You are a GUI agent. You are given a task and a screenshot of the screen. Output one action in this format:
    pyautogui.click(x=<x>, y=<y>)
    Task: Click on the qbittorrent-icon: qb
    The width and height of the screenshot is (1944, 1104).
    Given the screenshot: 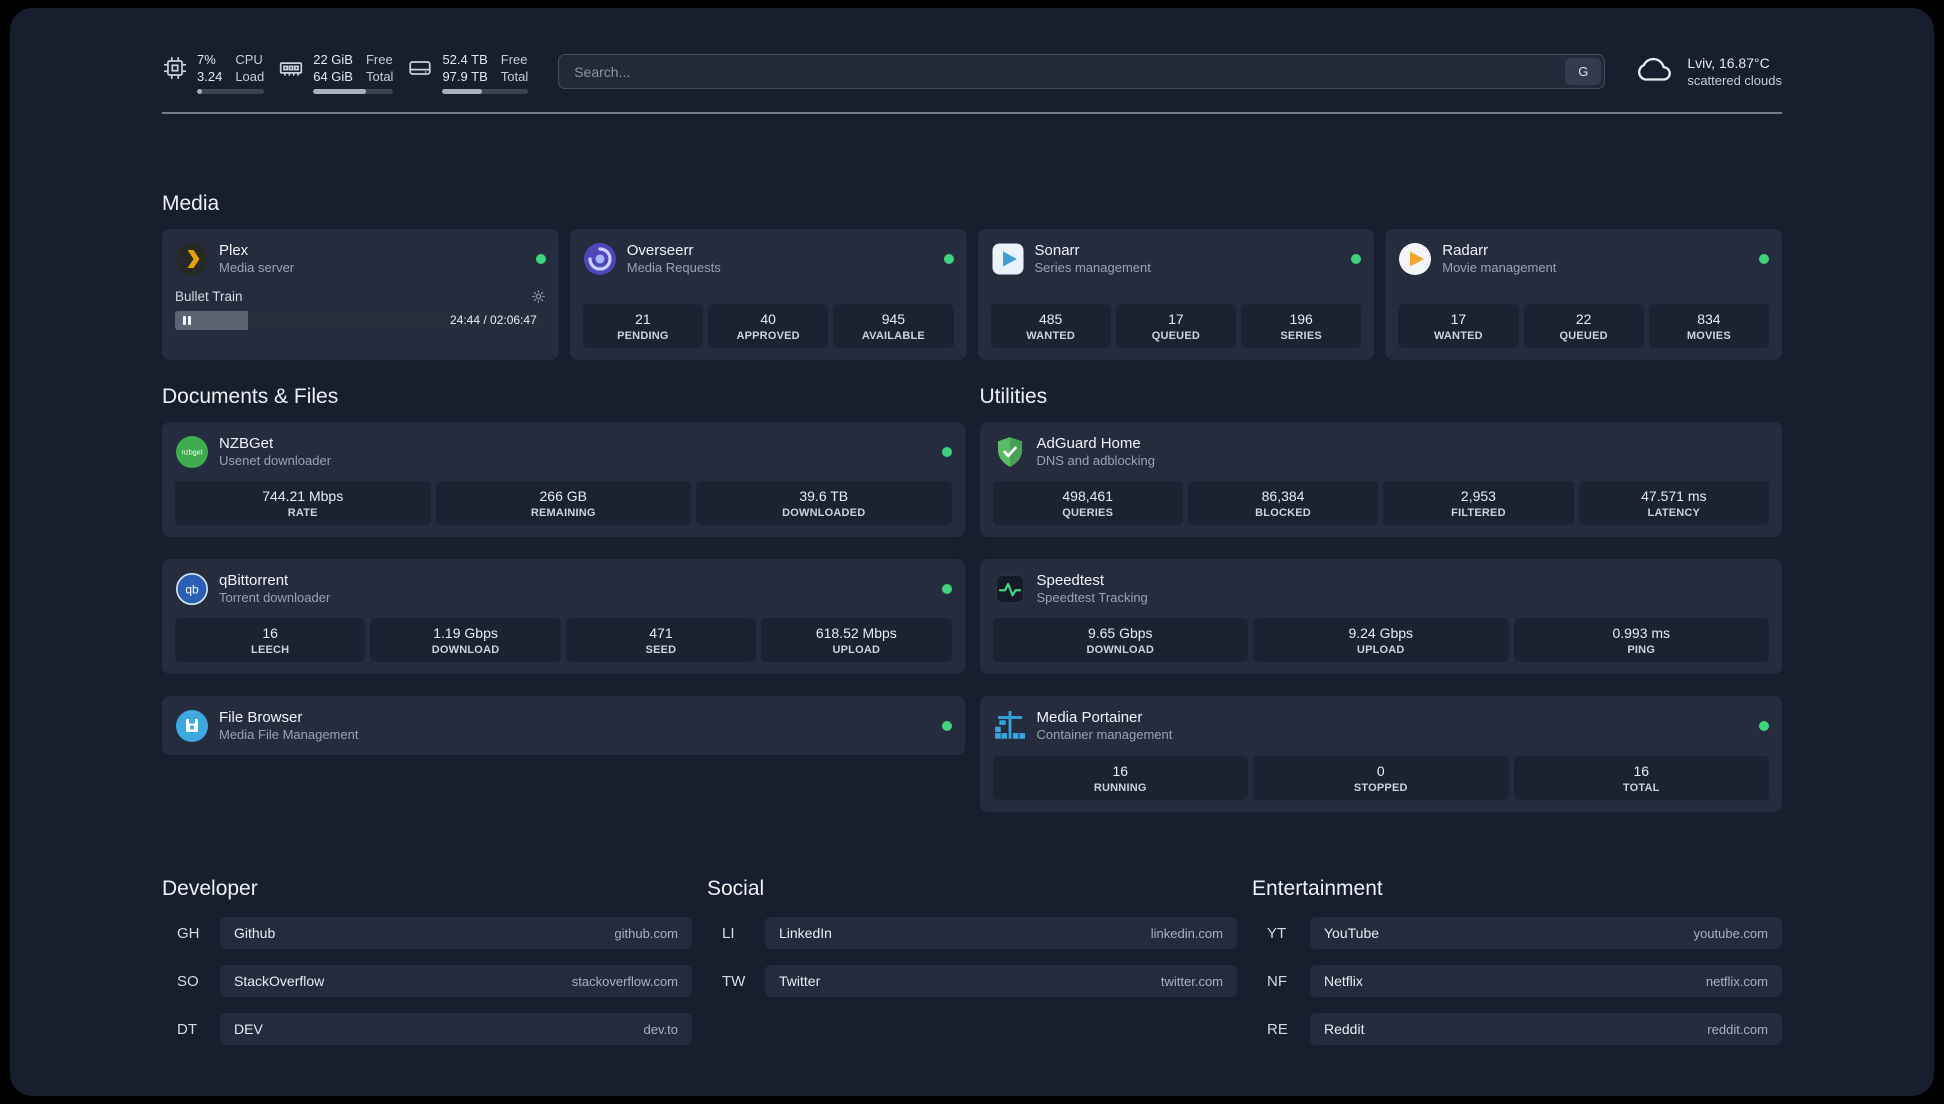 What is the action you would take?
    pyautogui.click(x=192, y=589)
    